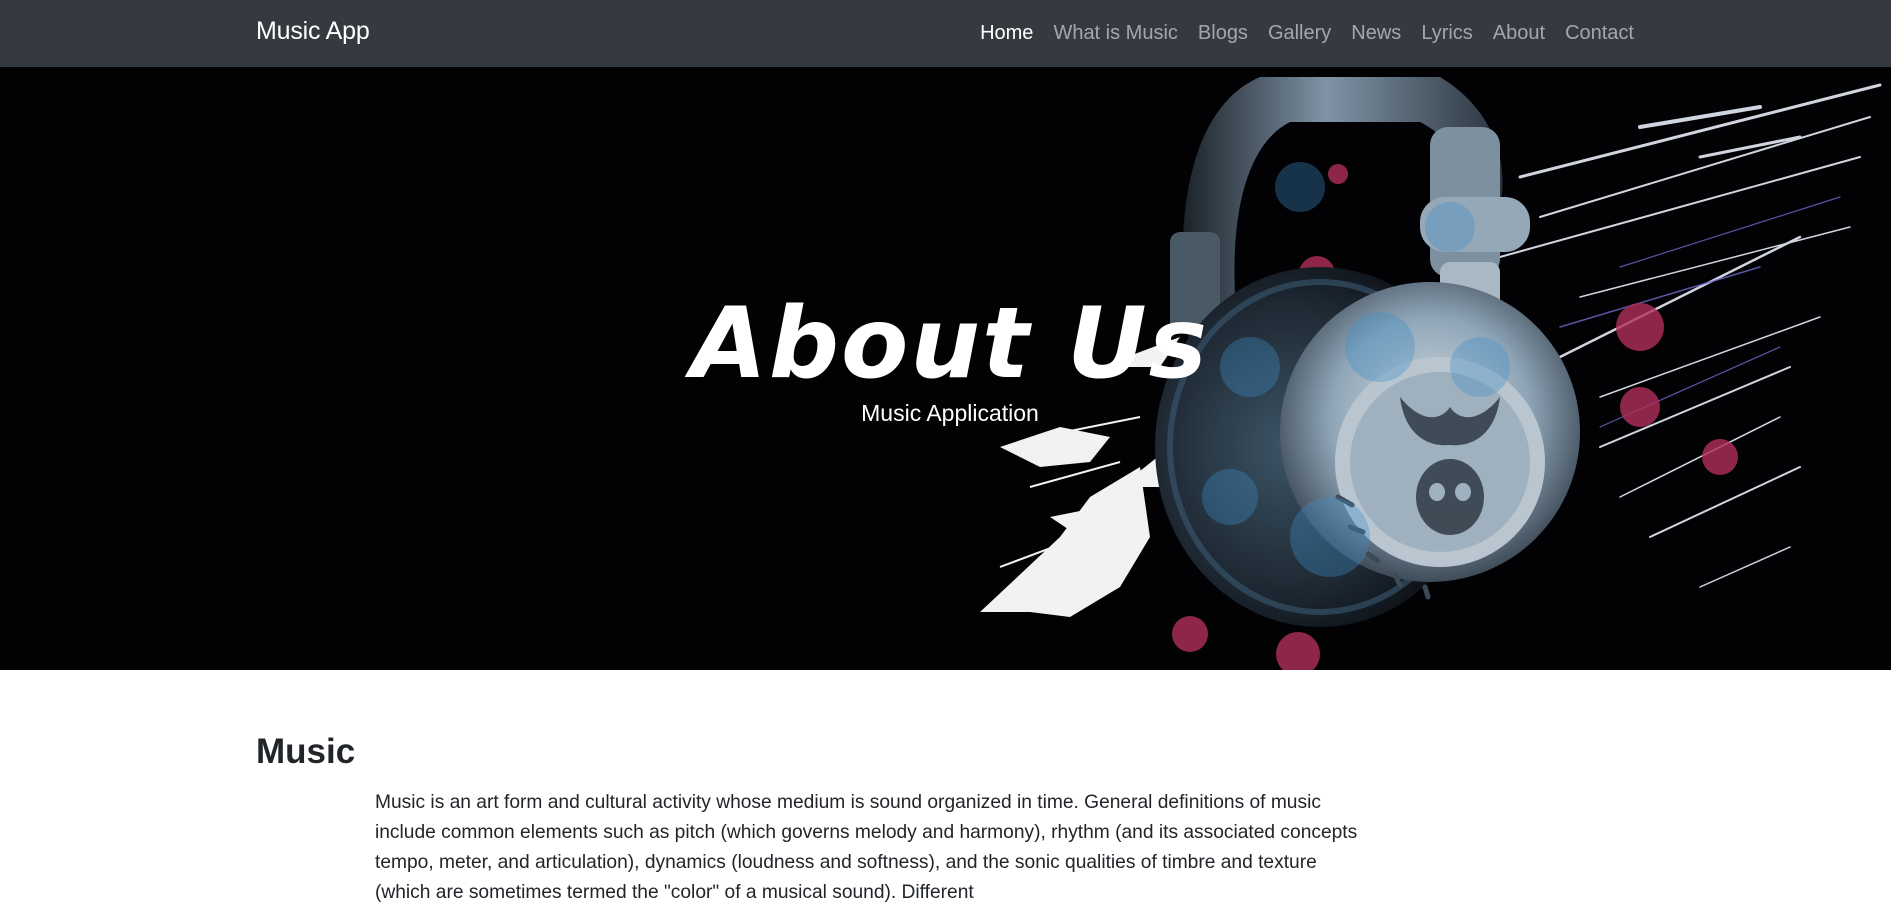  Describe the element at coordinates (1376, 33) in the screenshot. I see `nav-link-news: News` at that location.